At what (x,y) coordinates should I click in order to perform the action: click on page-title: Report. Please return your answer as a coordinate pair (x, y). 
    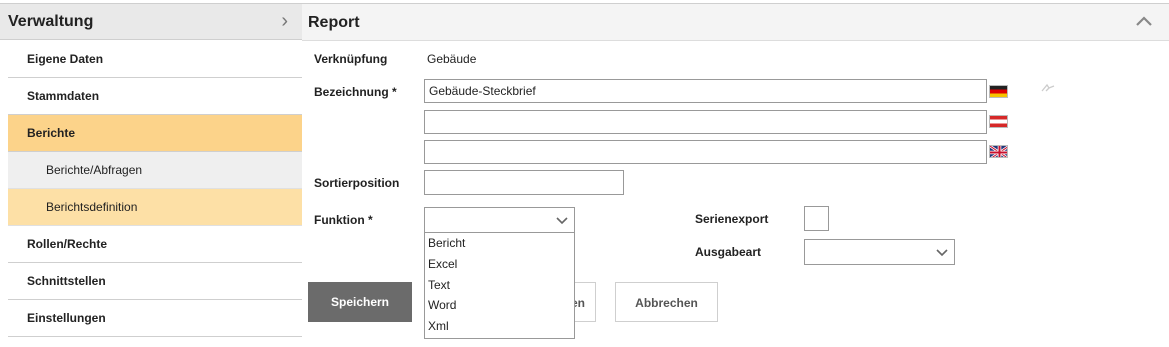
    Looking at the image, I should click on (334, 22).